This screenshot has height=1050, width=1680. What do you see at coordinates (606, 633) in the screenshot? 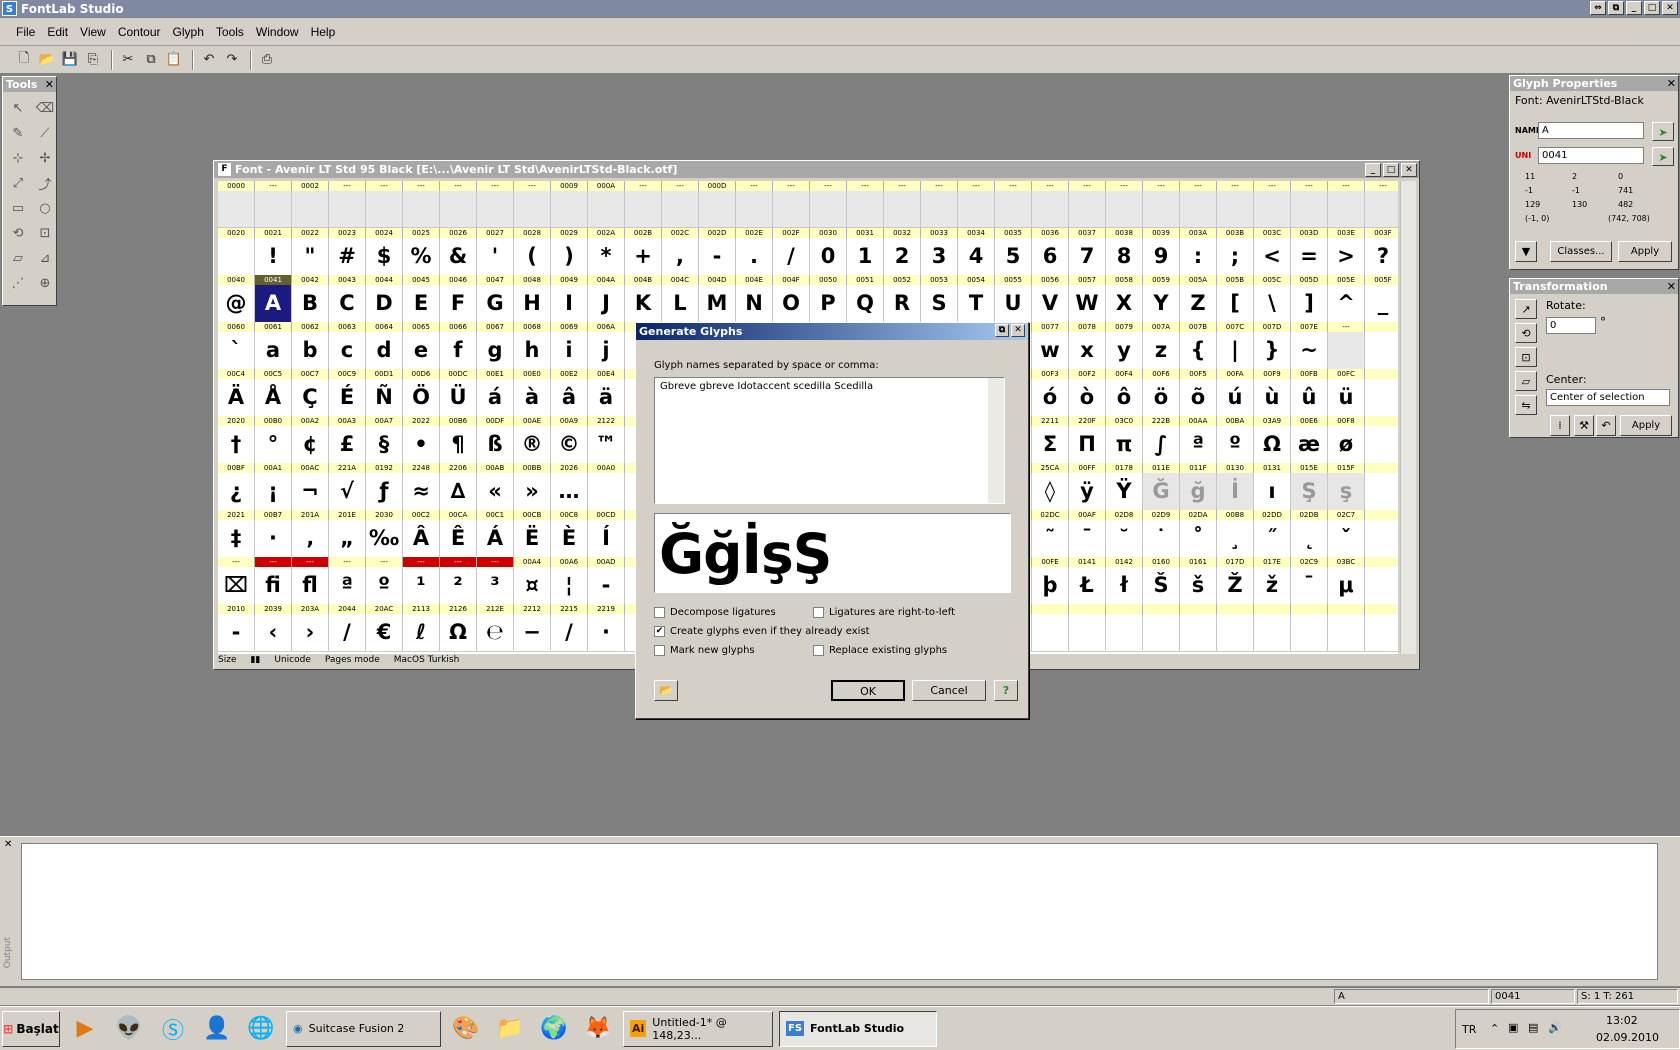
I see `glyph-cell: ·` at bounding box center [606, 633].